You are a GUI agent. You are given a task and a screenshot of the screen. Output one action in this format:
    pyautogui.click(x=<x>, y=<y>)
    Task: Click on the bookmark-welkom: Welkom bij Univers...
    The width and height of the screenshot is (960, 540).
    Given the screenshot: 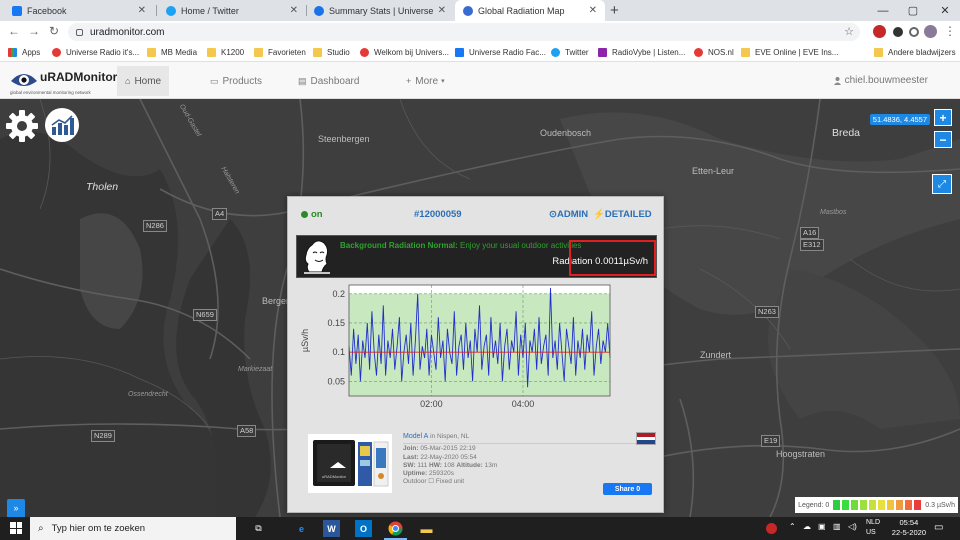 What is the action you would take?
    pyautogui.click(x=404, y=52)
    